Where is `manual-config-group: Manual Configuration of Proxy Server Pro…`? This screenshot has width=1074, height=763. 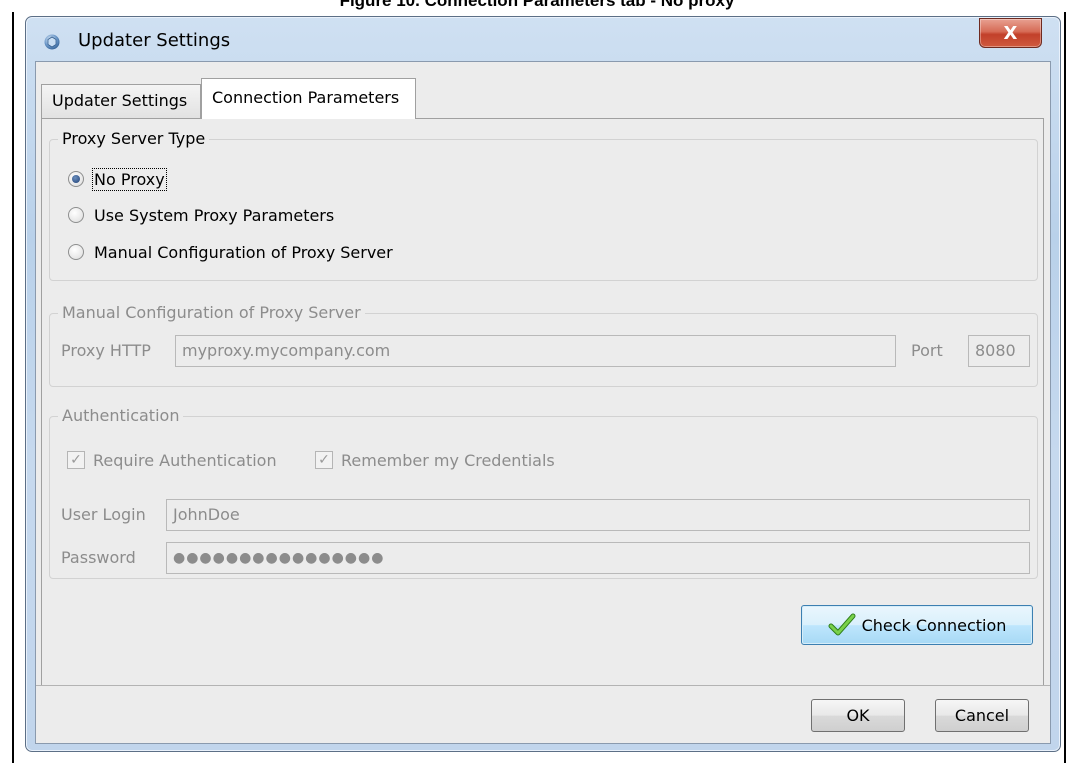 manual-config-group: Manual Configuration of Proxy Server Pro… is located at coordinates (543, 345).